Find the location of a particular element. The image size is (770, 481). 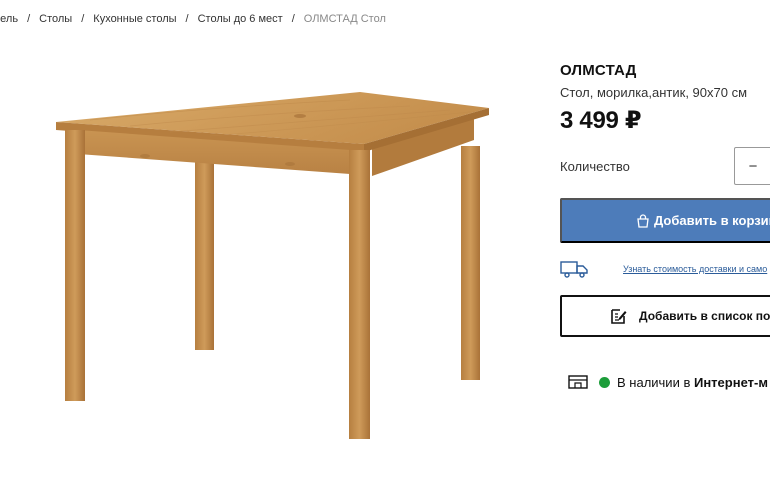

breadcrumb-item-furniture: бель is located at coordinates (9, 19).